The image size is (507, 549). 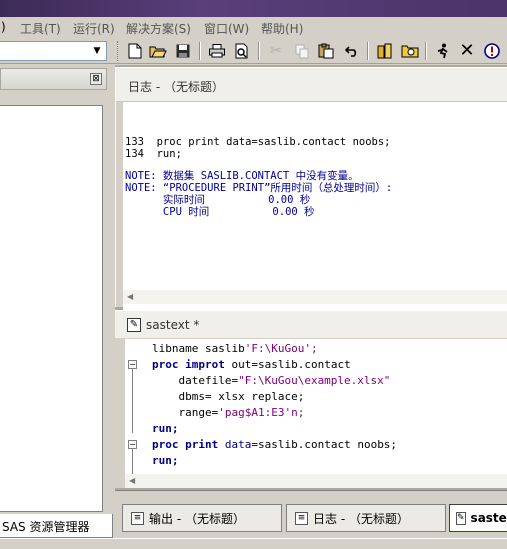 I want to click on log-window-titlebar: 日志 - （无标题）, so click(x=311, y=85).